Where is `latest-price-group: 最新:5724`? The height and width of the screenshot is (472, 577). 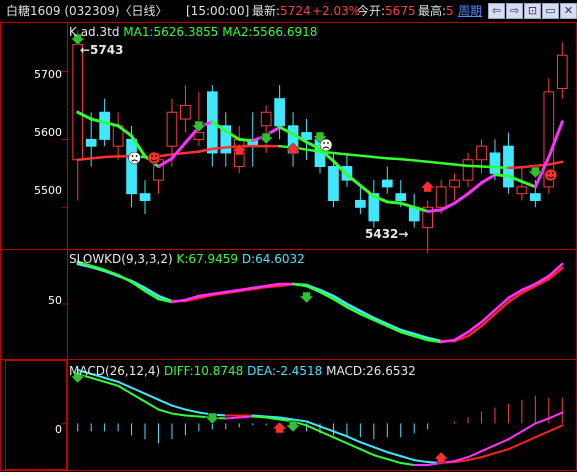
latest-price-group: 最新:5724 is located at coordinates (281, 11).